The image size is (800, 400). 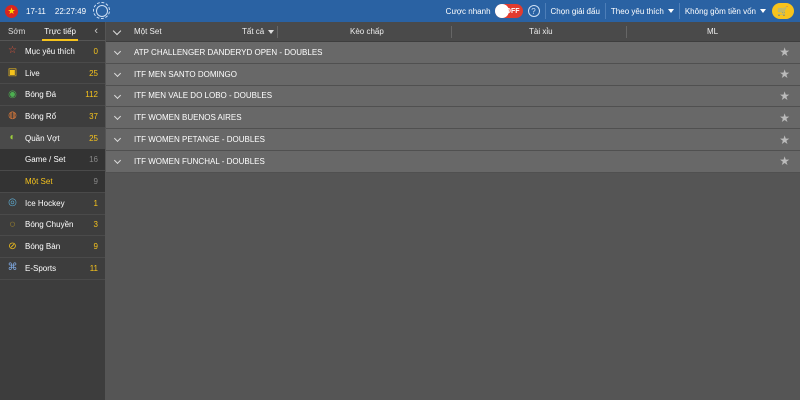 I want to click on stake-label: Không gồm tiền vốn, so click(x=720, y=11).